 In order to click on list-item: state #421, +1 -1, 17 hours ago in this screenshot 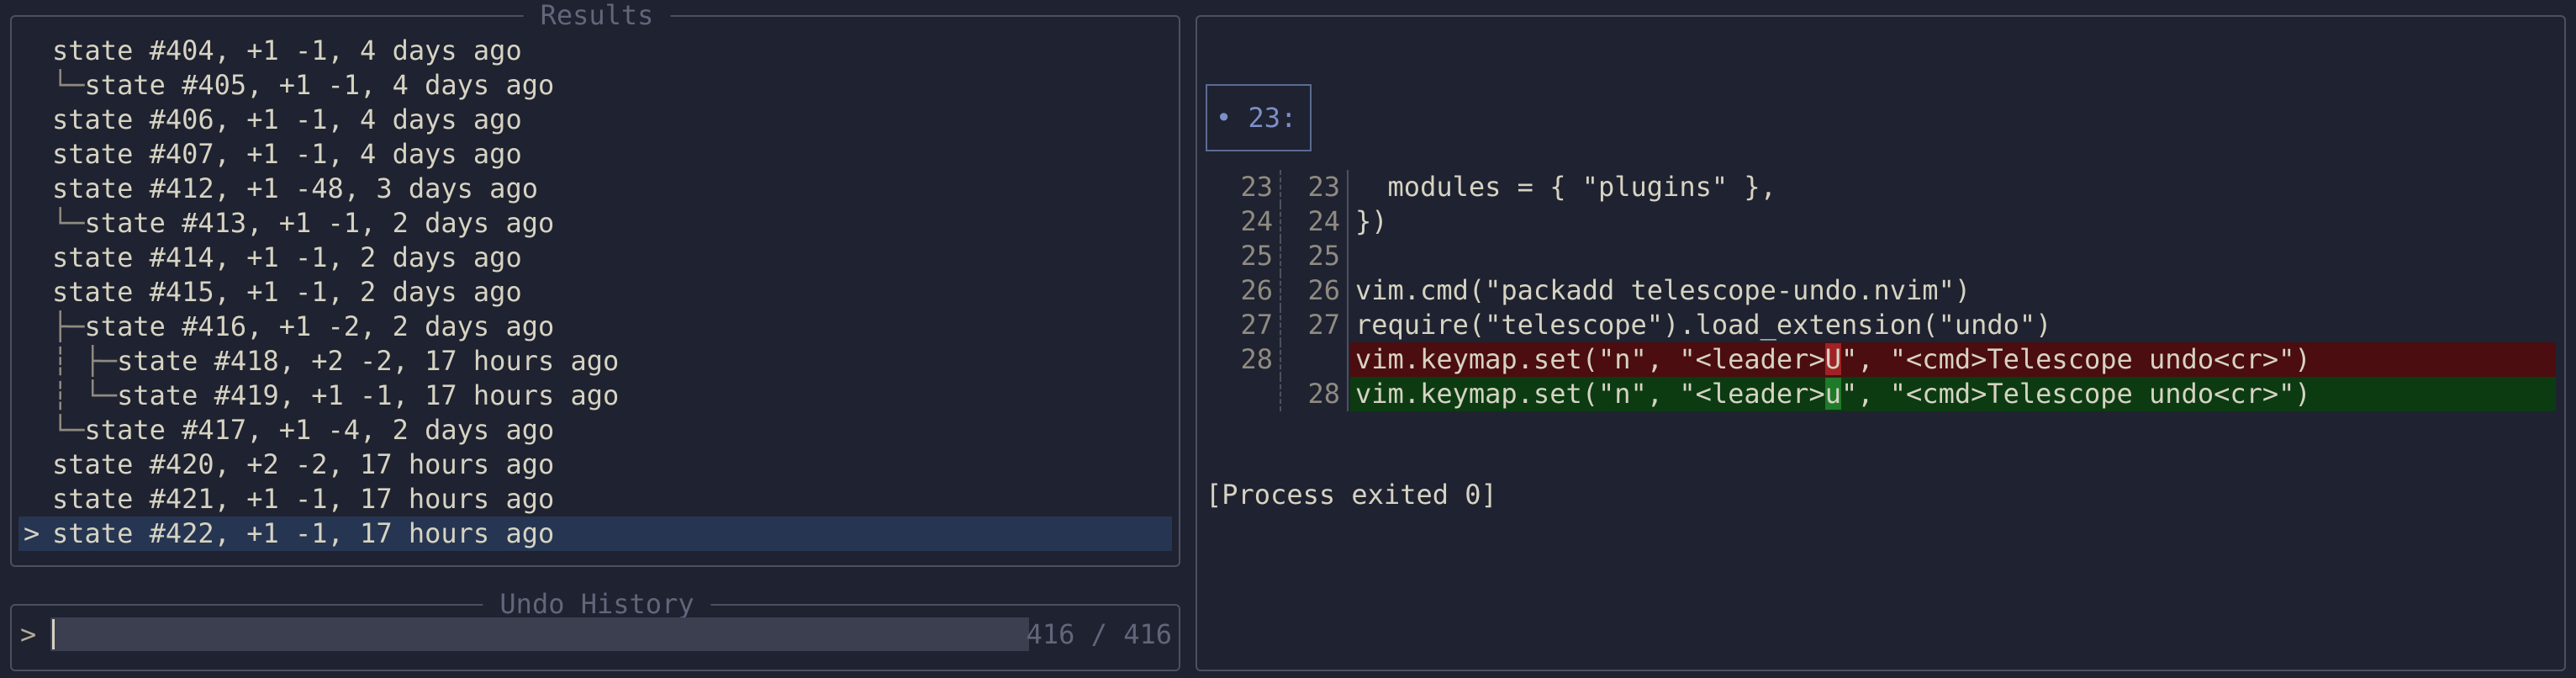, I will do `click(595, 499)`.